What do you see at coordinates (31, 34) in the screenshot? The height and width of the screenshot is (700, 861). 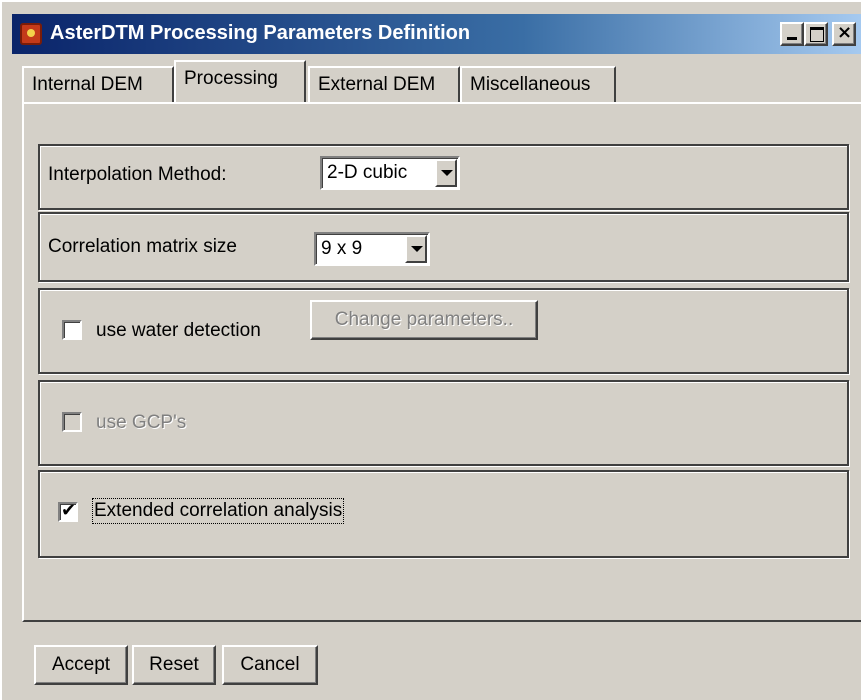 I see `app-icon` at bounding box center [31, 34].